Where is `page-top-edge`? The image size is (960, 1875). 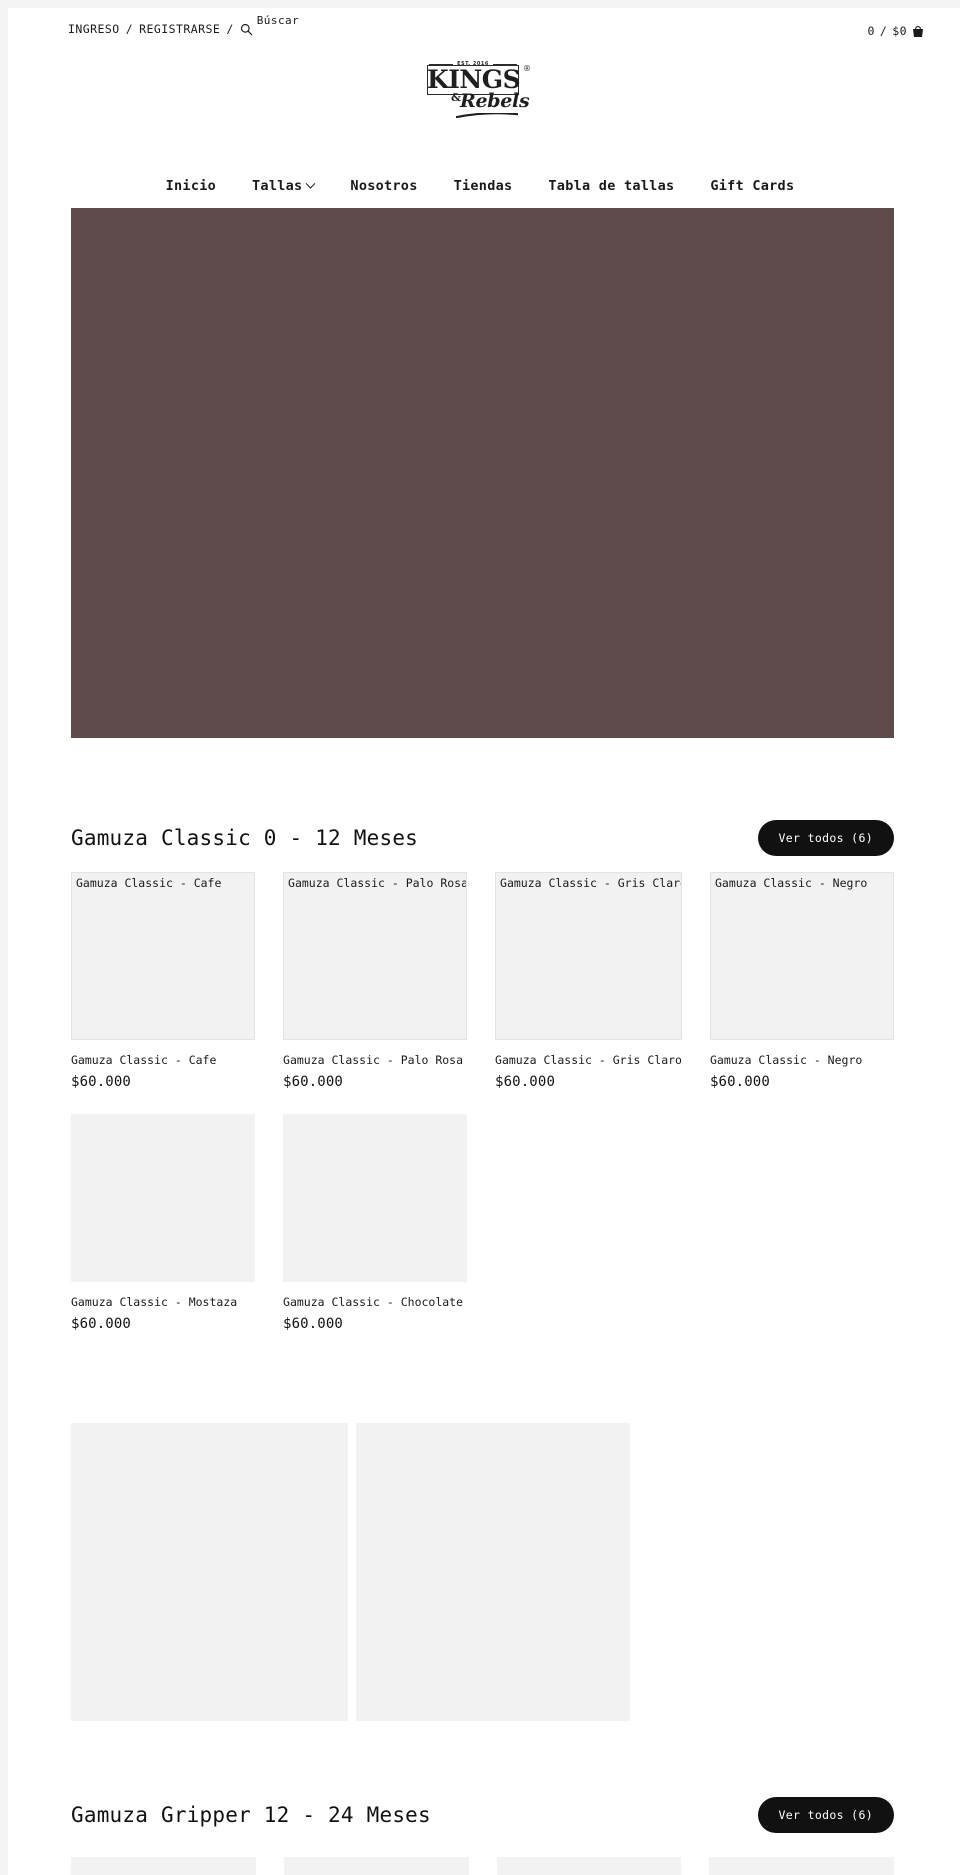 page-top-edge is located at coordinates (480, 4).